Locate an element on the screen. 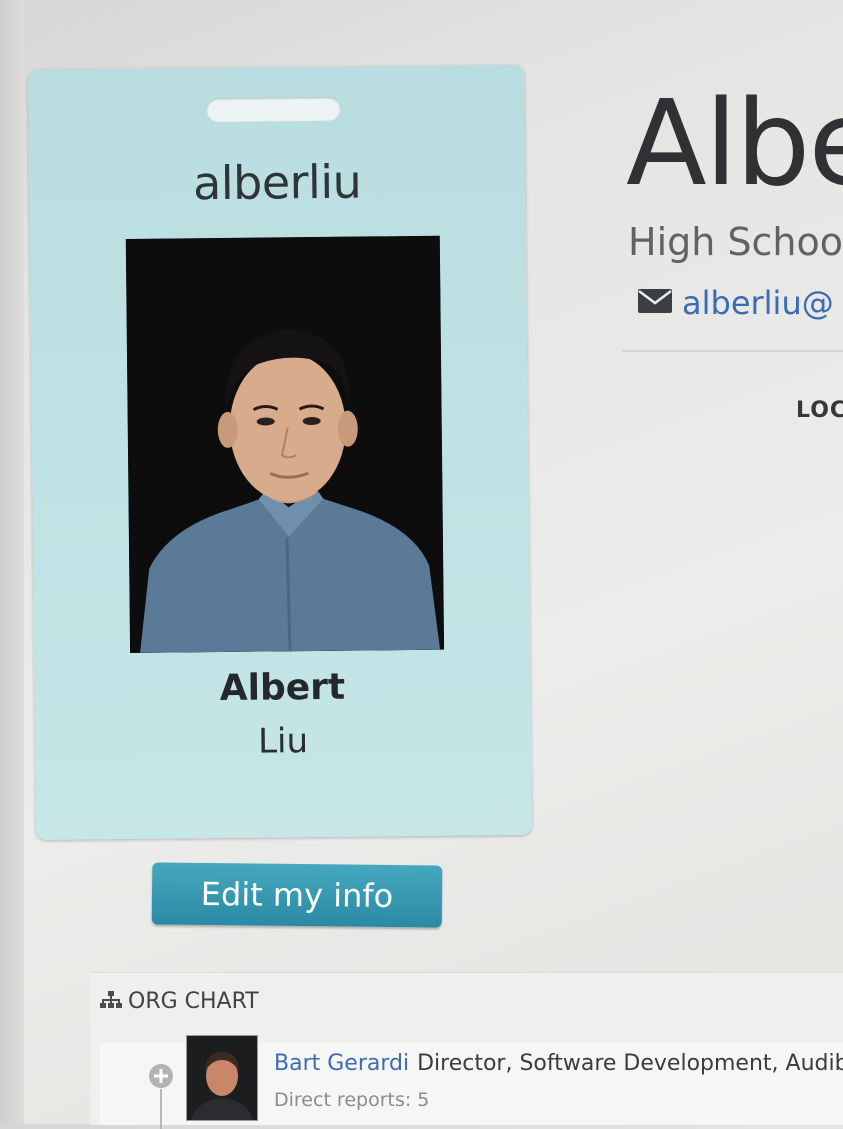 This screenshot has height=1129, width=843. badge-lanyard-slot is located at coordinates (273, 109).